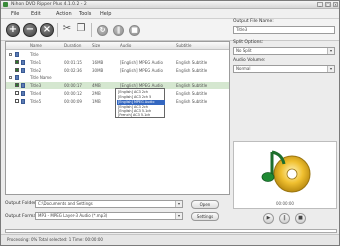 Image resolution: width=340 pixels, height=246 pixels. Describe the element at coordinates (49, 4) in the screenshot. I see `window-title: Nihon DVD Ripper Plus 4.1.0.2 - 2` at that location.